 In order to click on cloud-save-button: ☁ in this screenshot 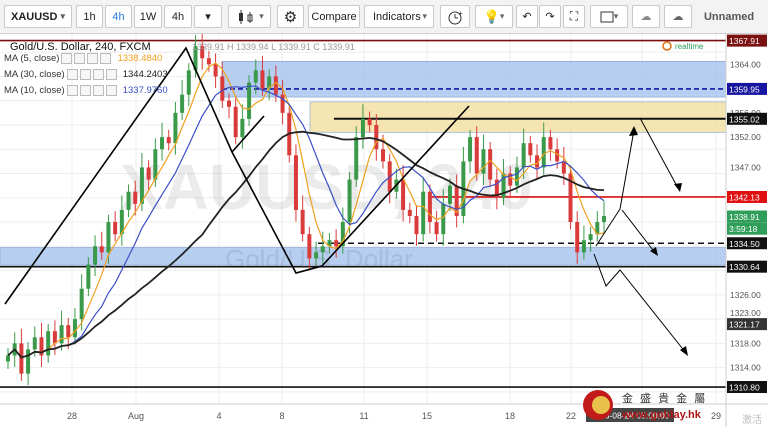, I will do `click(678, 16)`.